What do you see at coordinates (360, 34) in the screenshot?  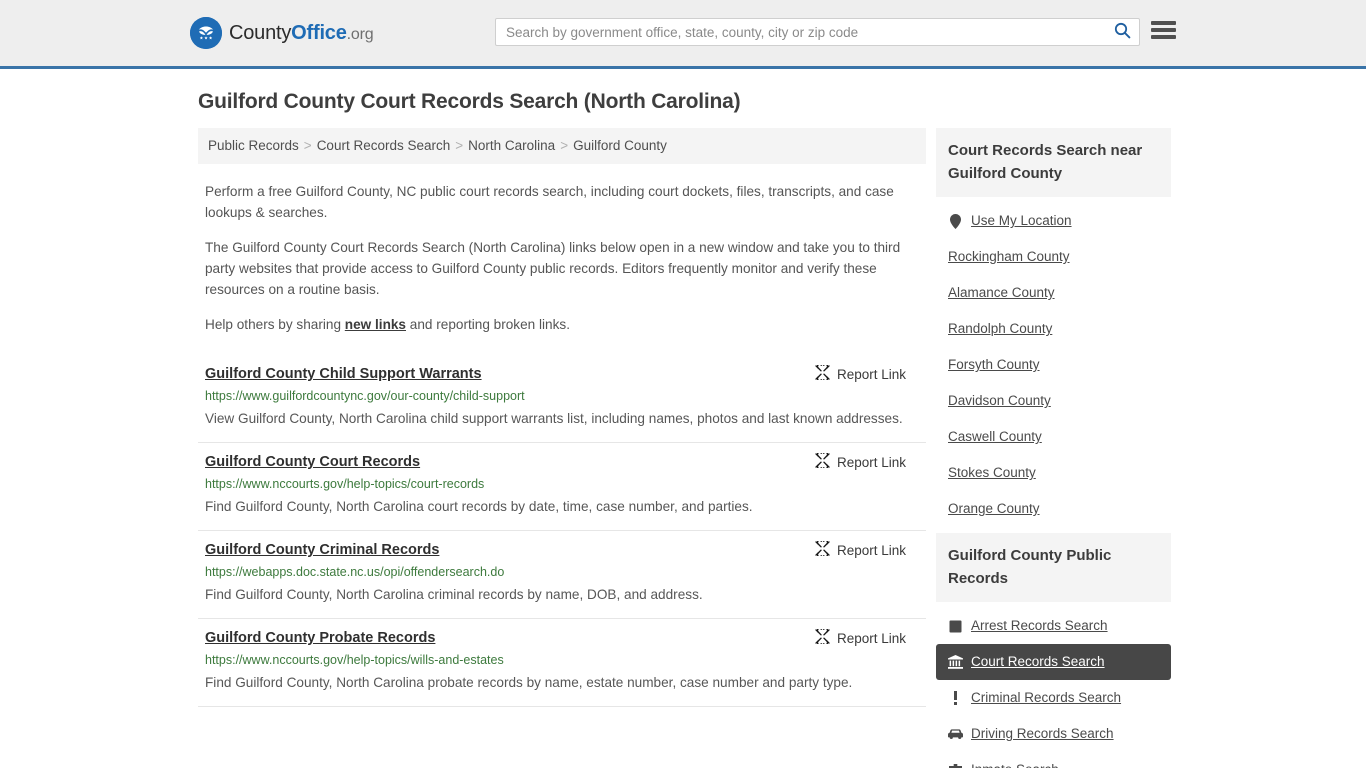 I see `logo-text-org: .org` at bounding box center [360, 34].